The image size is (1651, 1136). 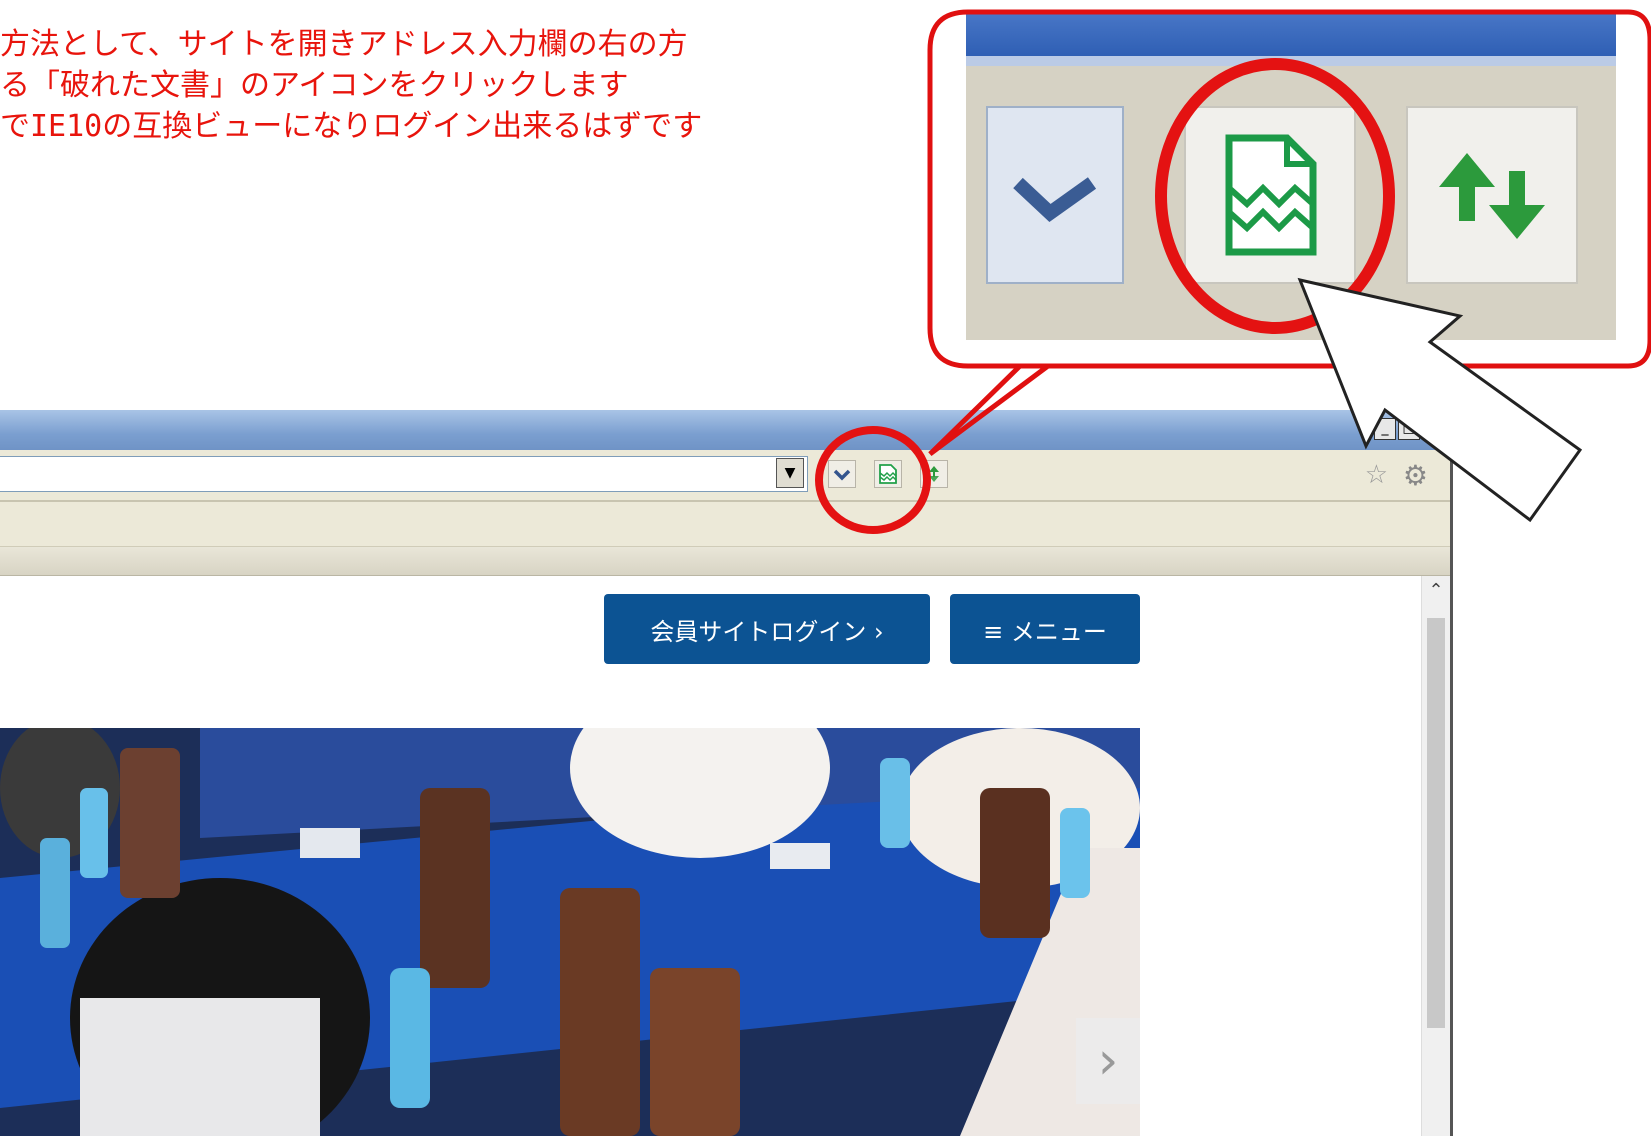 I want to click on zoom-refresh-arrows-icon, so click(x=1492, y=195).